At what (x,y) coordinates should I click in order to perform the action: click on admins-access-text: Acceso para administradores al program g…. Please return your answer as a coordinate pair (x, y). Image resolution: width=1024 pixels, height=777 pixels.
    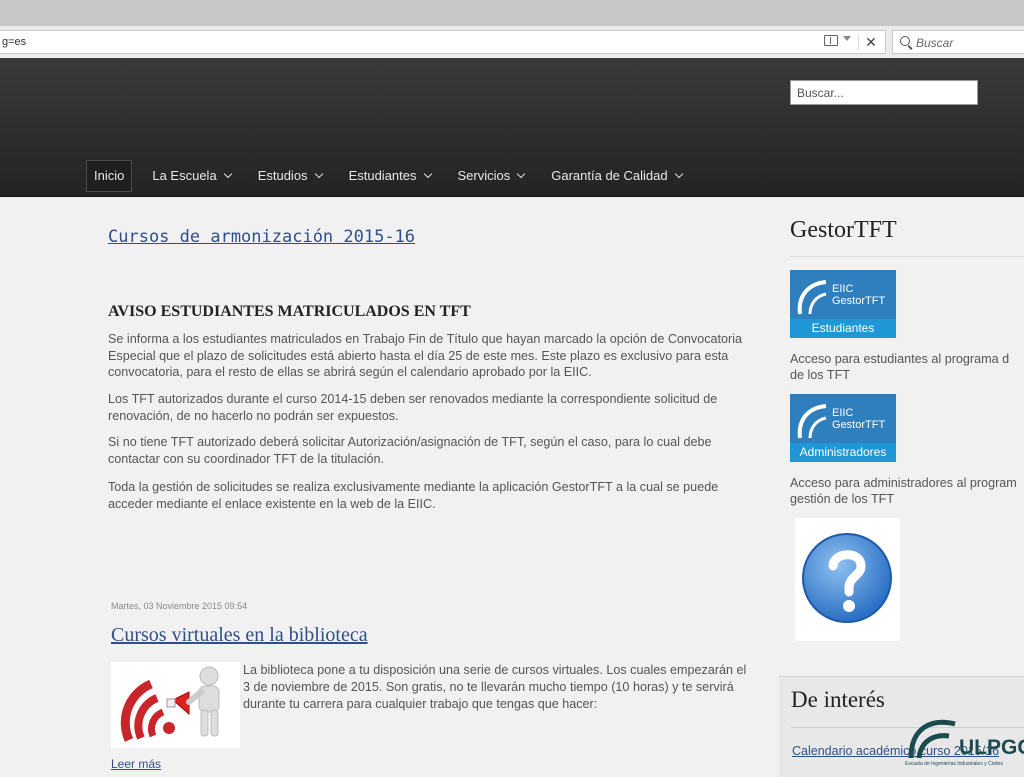
    Looking at the image, I should click on (907, 491).